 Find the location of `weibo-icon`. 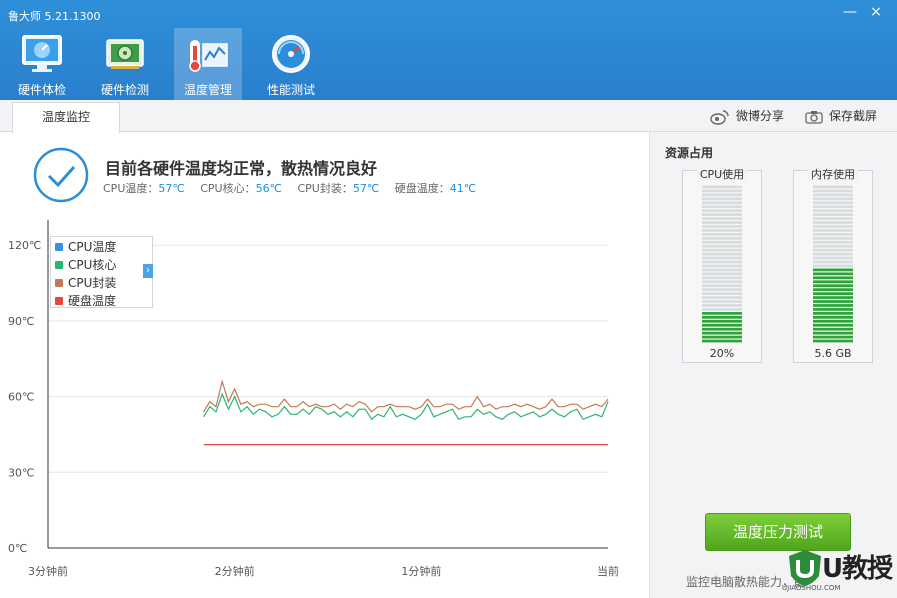

weibo-icon is located at coordinates (719, 117).